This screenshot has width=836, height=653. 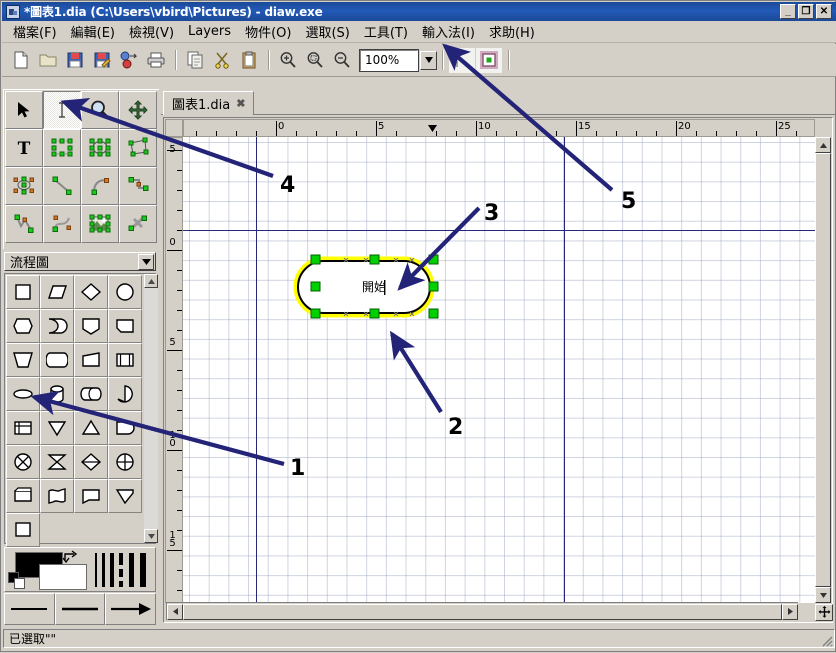 I want to click on tool-scroll, so click(x=138, y=110).